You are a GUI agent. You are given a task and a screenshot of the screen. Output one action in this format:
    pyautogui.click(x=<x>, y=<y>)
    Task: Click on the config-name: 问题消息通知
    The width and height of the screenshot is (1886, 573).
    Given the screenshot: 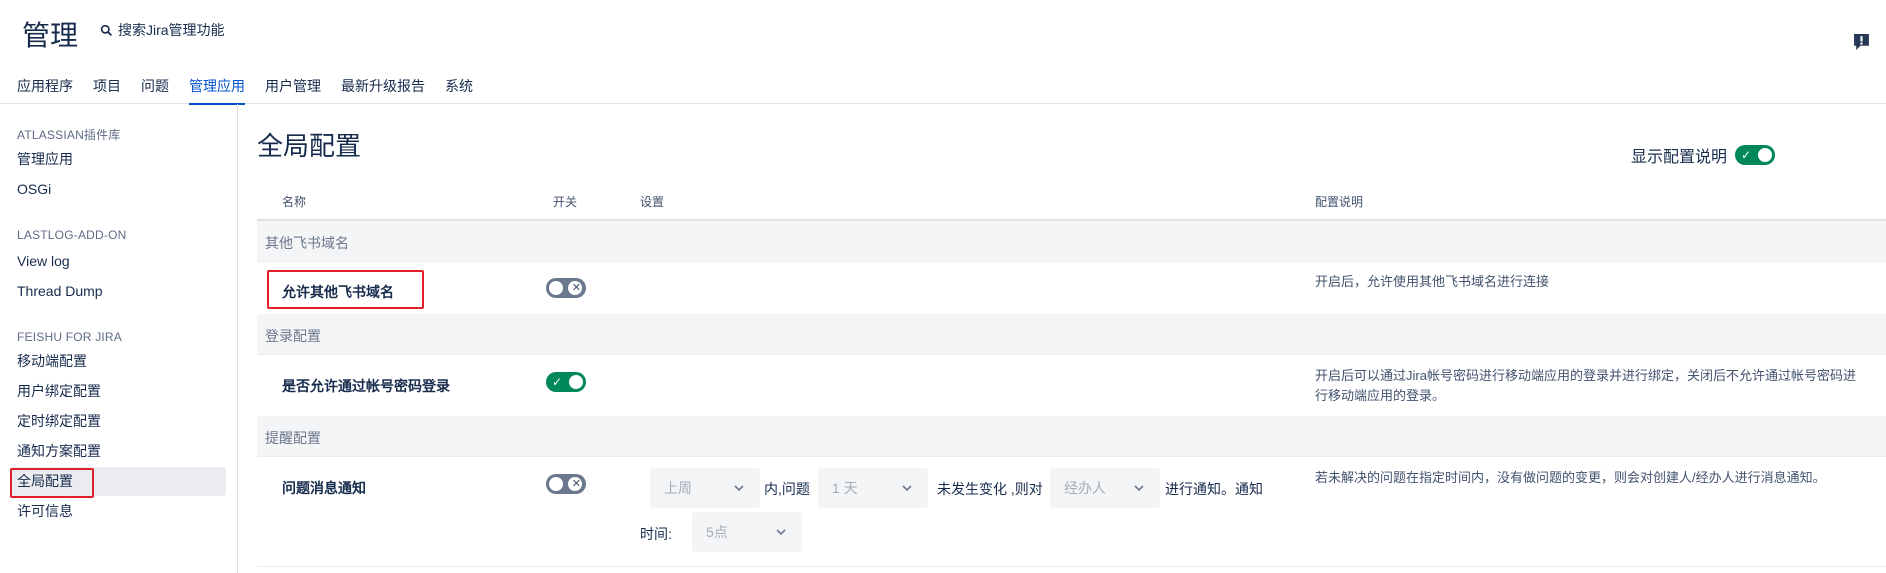 What is the action you would take?
    pyautogui.click(x=324, y=488)
    